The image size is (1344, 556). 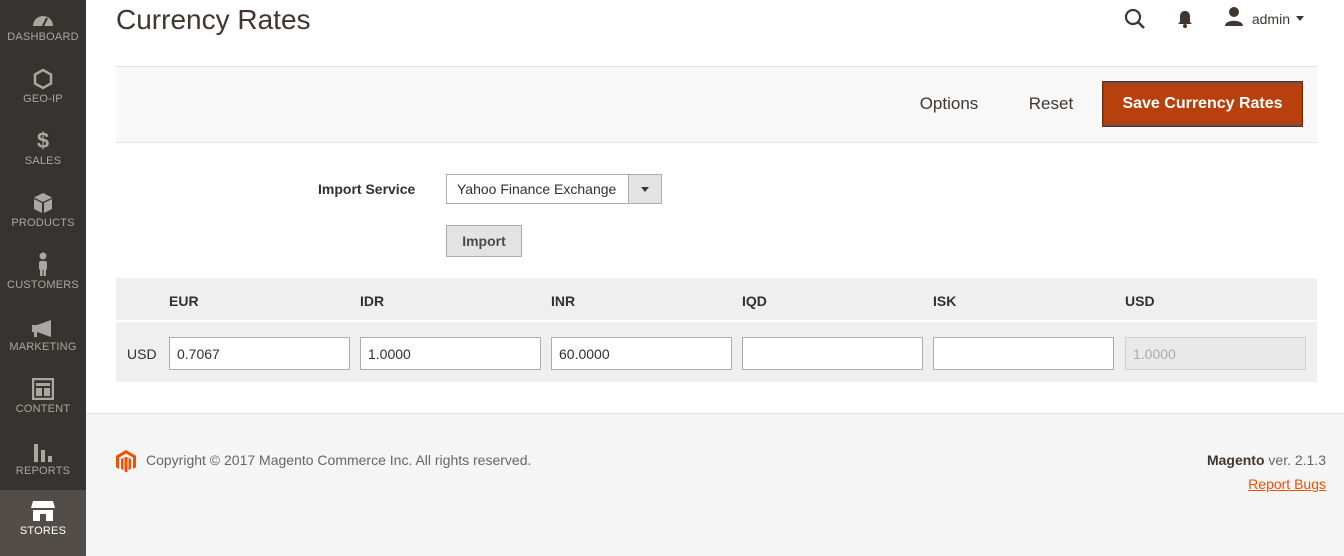 I want to click on rate-input-iqd, so click(x=832, y=353).